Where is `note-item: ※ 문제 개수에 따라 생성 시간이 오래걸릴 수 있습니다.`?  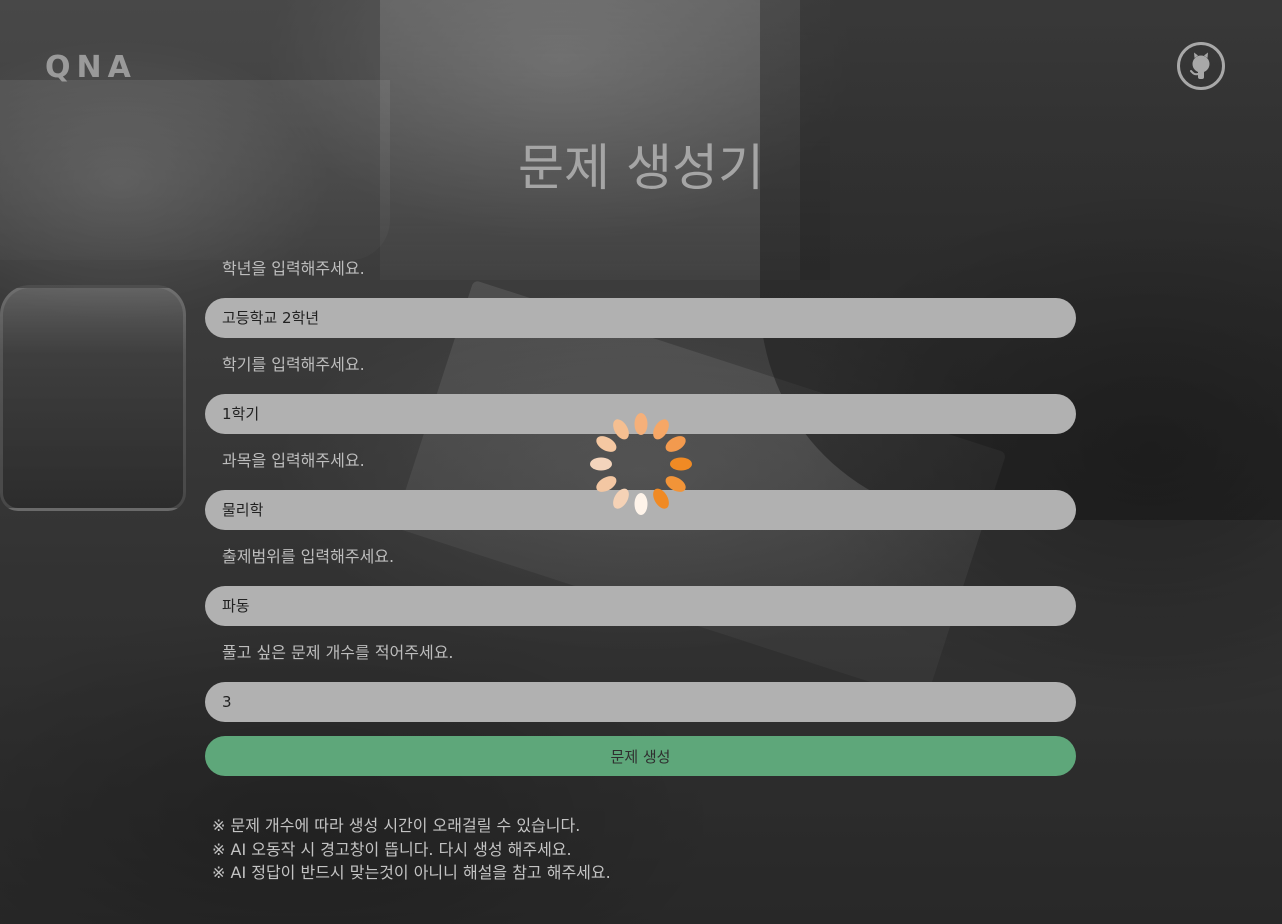
note-item: ※ 문제 개수에 따라 생성 시간이 오래걸릴 수 있습니다. is located at coordinates (396, 825).